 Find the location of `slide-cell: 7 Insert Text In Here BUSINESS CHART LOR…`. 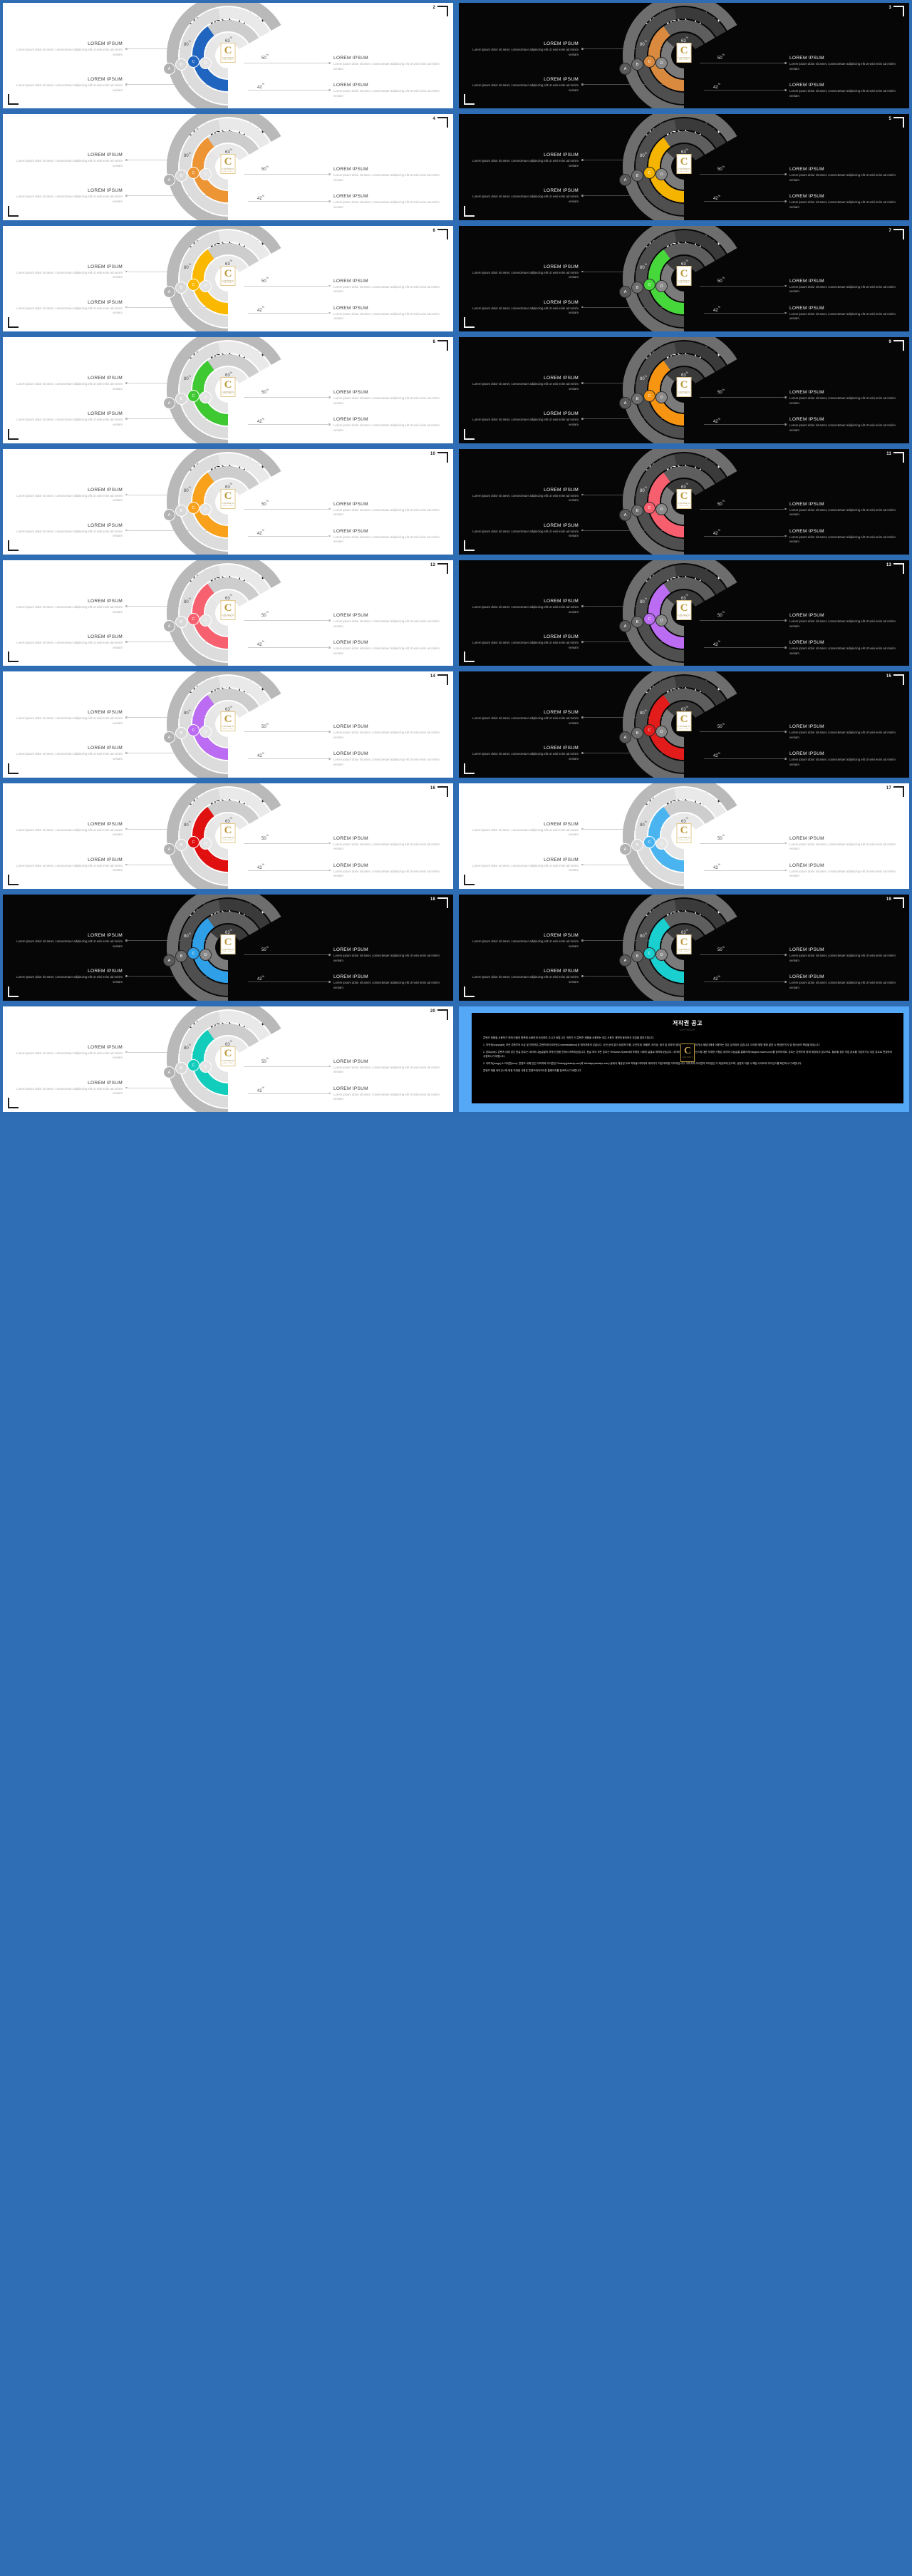

slide-cell: 7 Insert Text In Here BUSINESS CHART LOR… is located at coordinates (684, 278).